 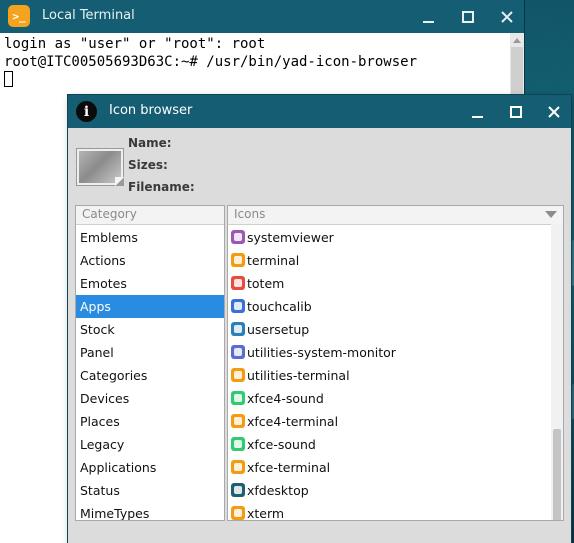 I want to click on category-item: Actions, so click(x=150, y=260).